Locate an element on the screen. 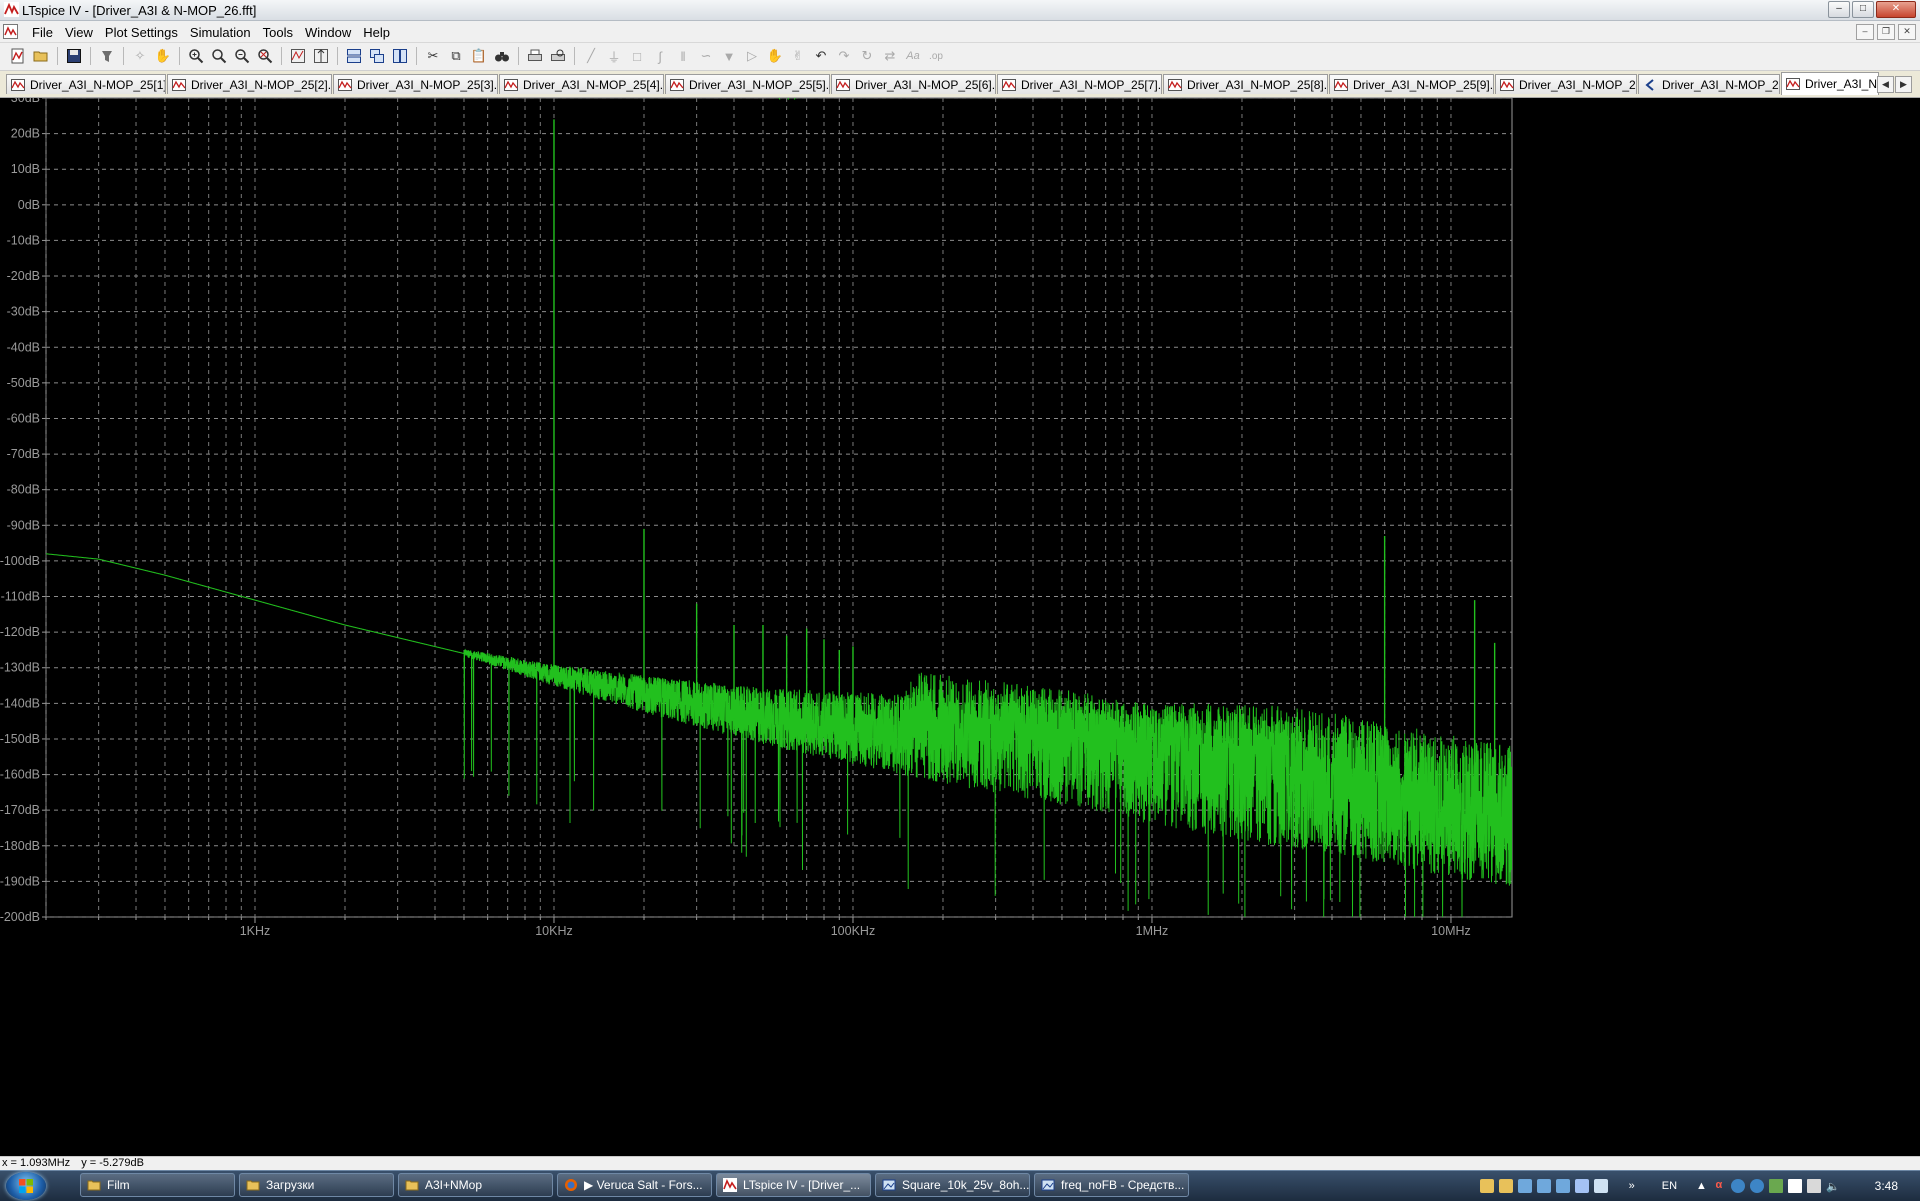  cascade-icon is located at coordinates (377, 56).